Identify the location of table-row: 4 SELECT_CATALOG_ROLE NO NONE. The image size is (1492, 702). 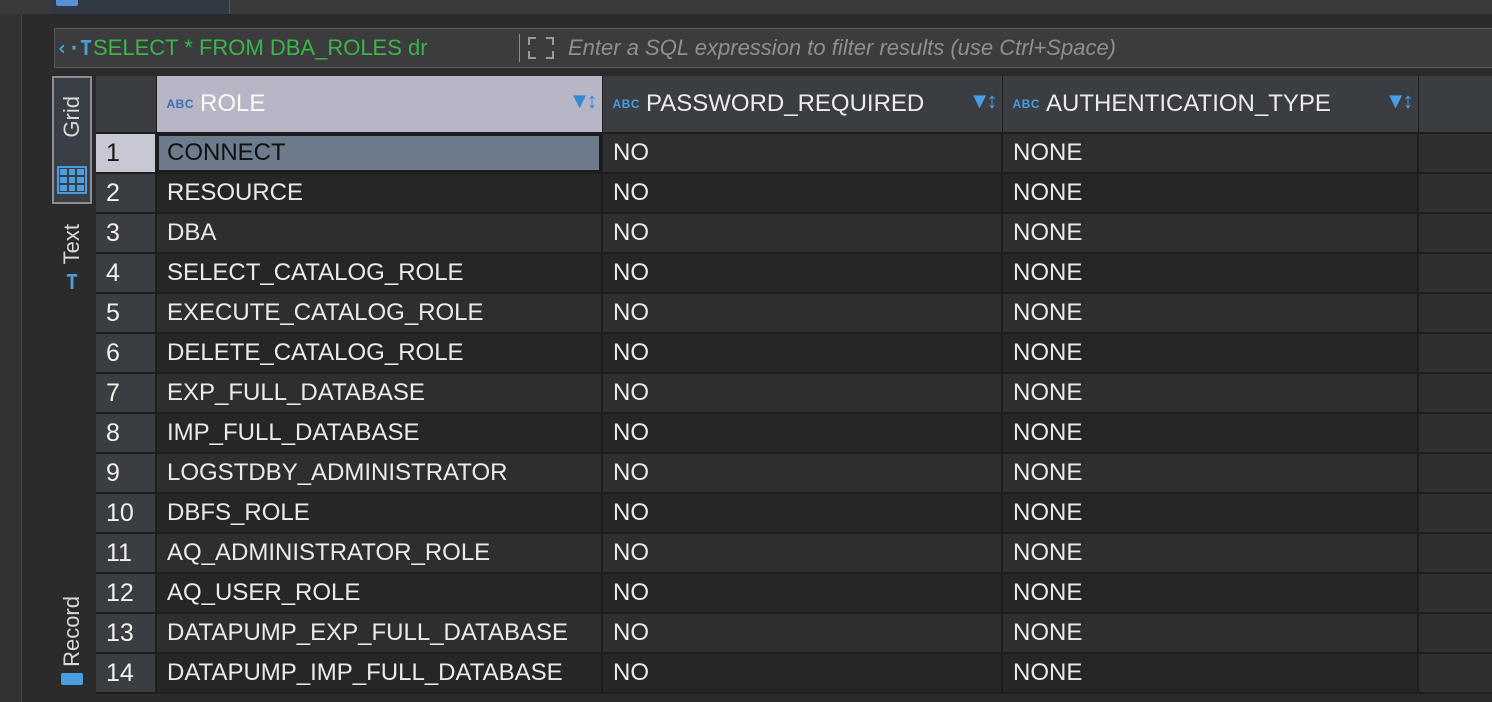
(794, 273).